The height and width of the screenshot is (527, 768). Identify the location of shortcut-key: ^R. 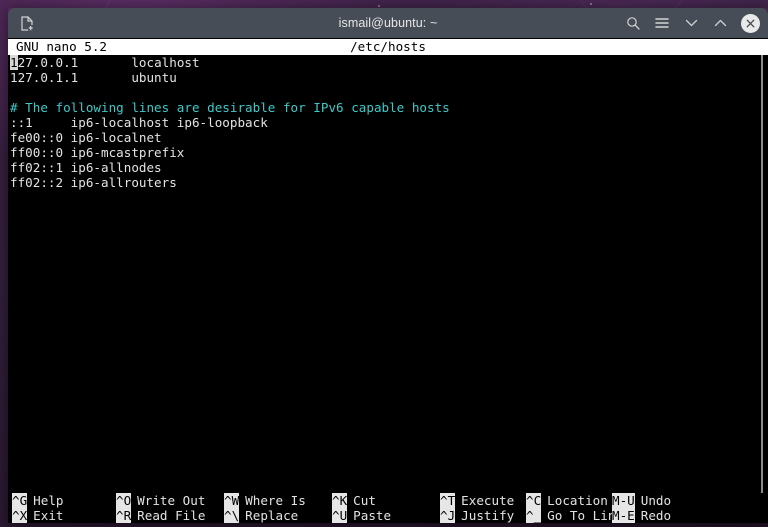
(124, 515).